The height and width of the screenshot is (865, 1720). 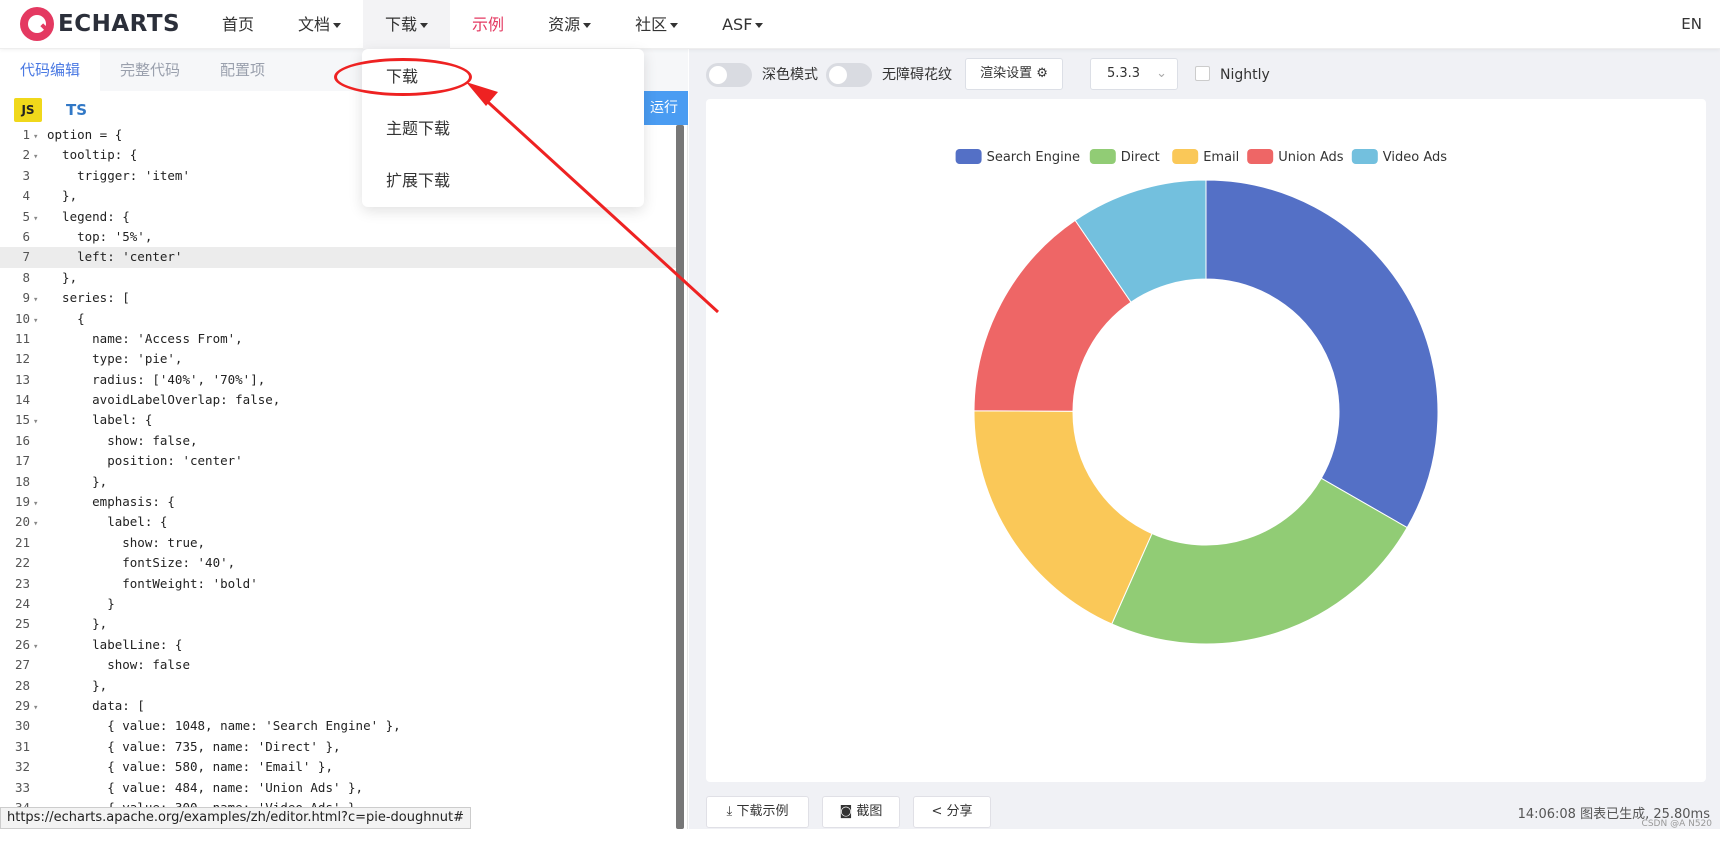 What do you see at coordinates (50, 70) in the screenshot?
I see `tab-code-edit: 代码编辑` at bounding box center [50, 70].